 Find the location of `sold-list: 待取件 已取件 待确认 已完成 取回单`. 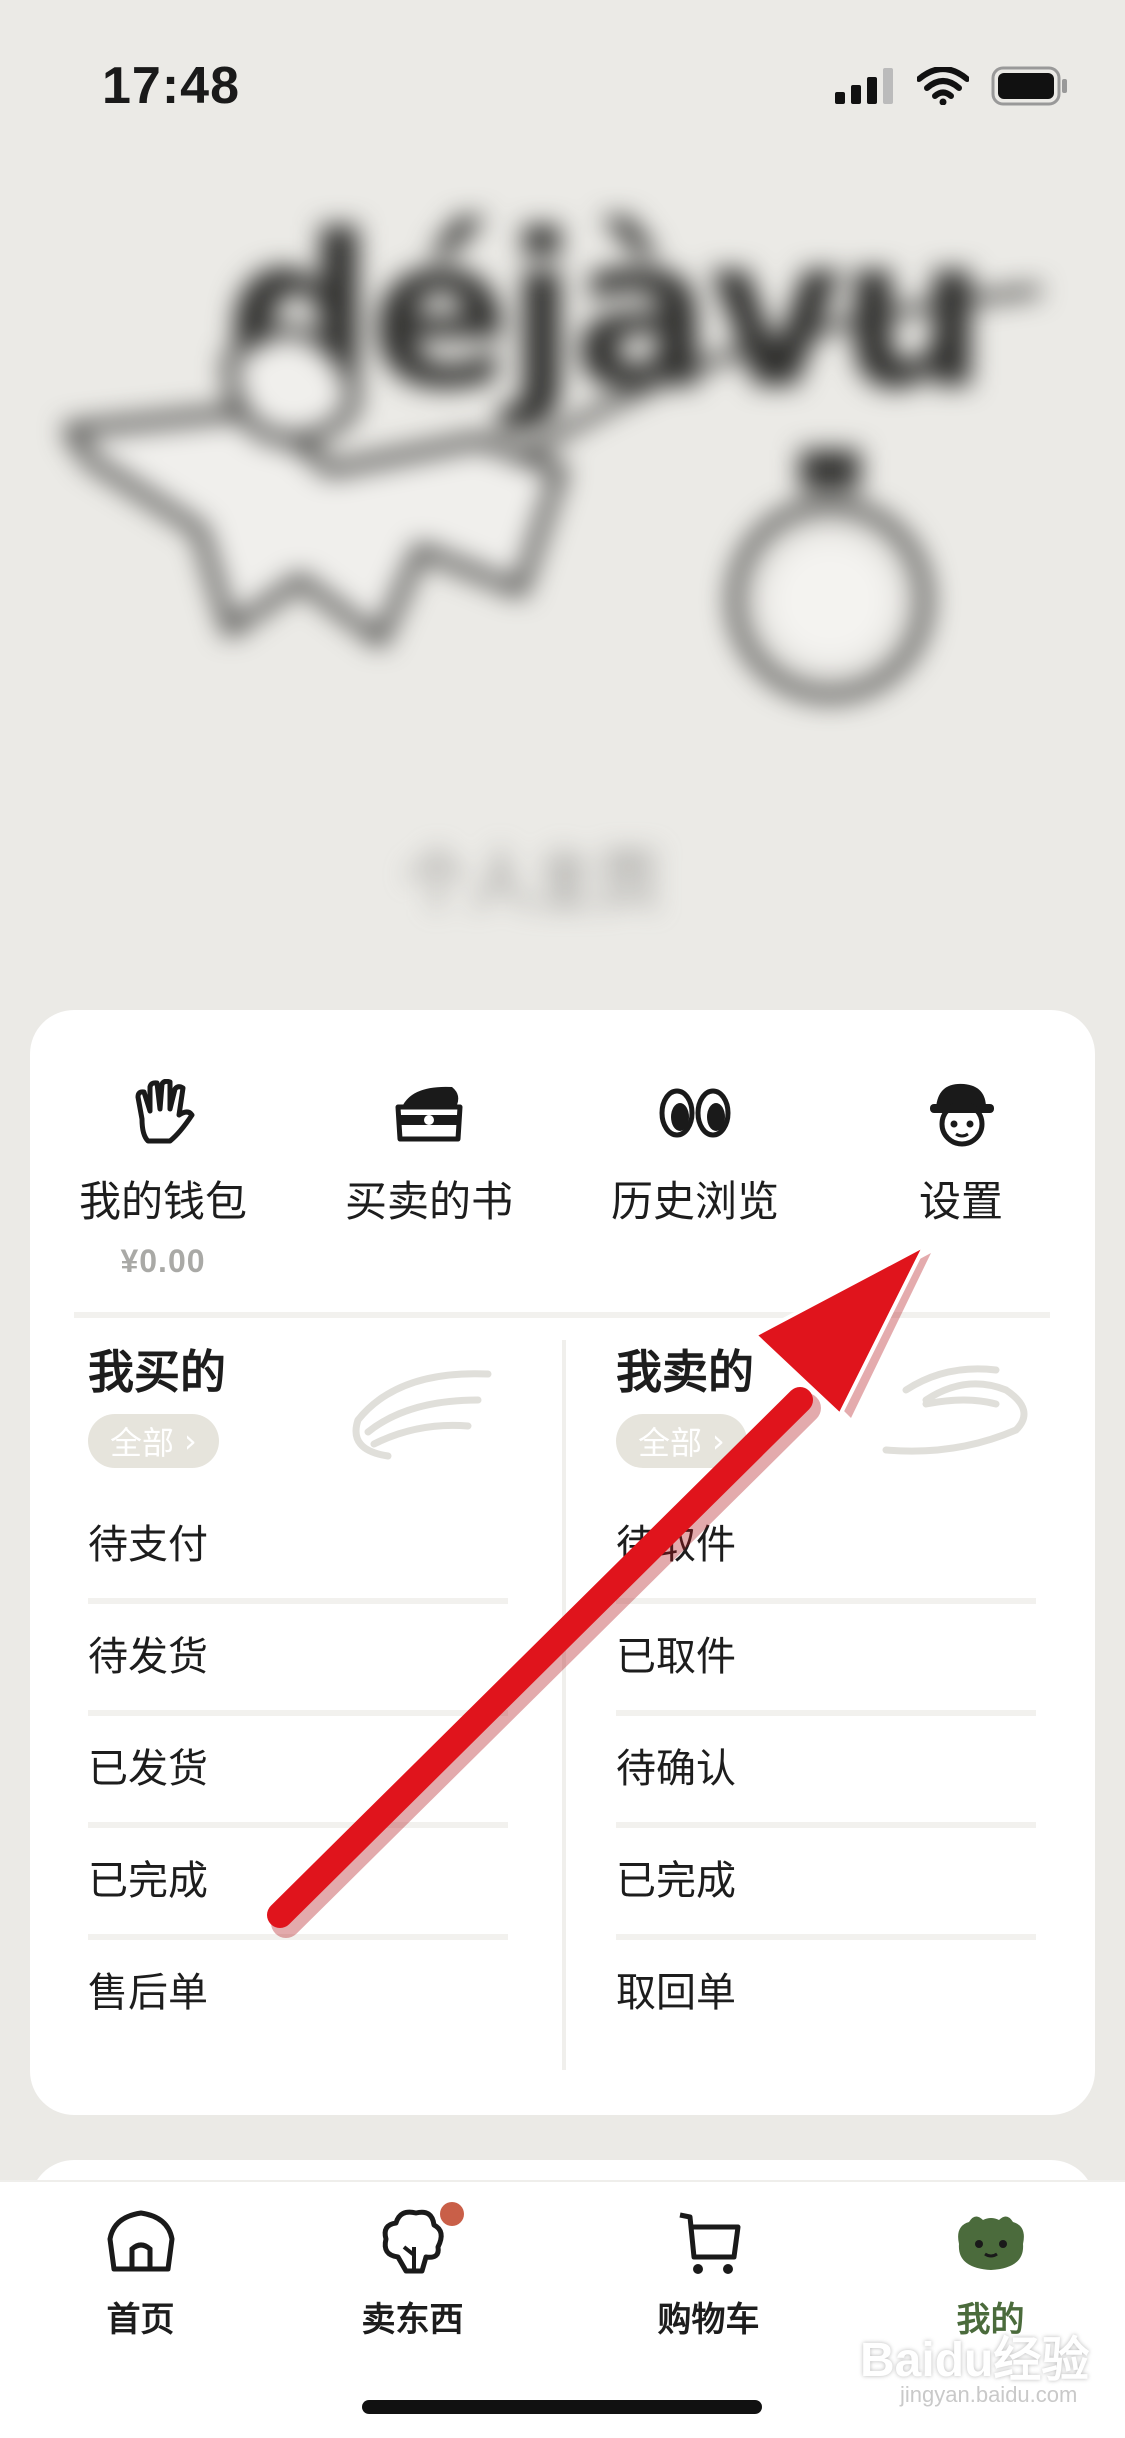

sold-list: 待取件 已取件 待确认 已完成 取回单 is located at coordinates (826, 1769).